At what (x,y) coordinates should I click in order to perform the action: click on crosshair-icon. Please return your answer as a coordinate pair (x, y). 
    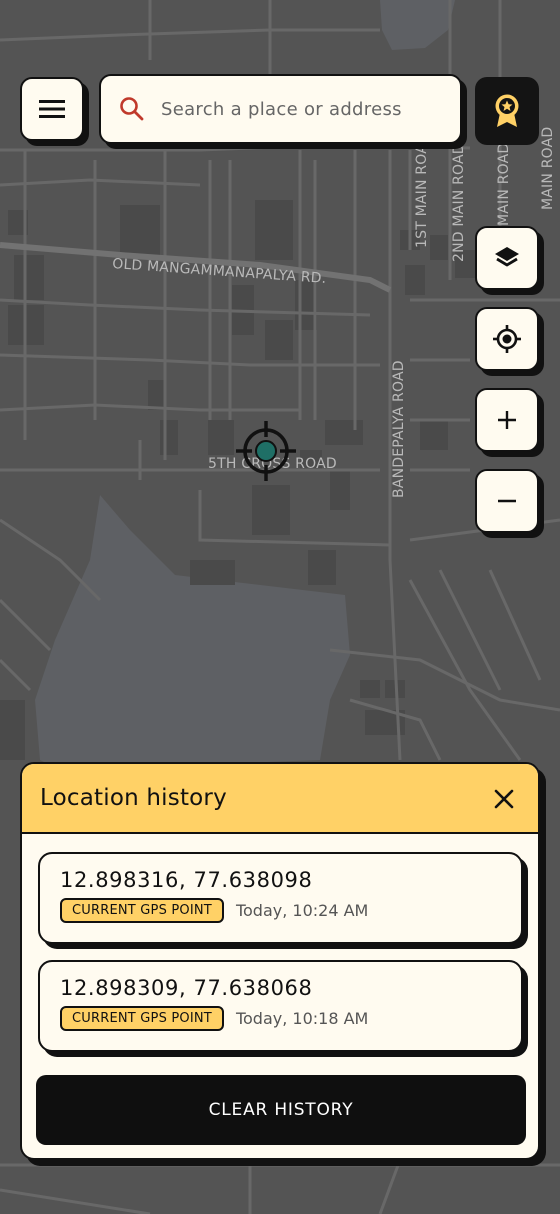
    Looking at the image, I should click on (266, 451).